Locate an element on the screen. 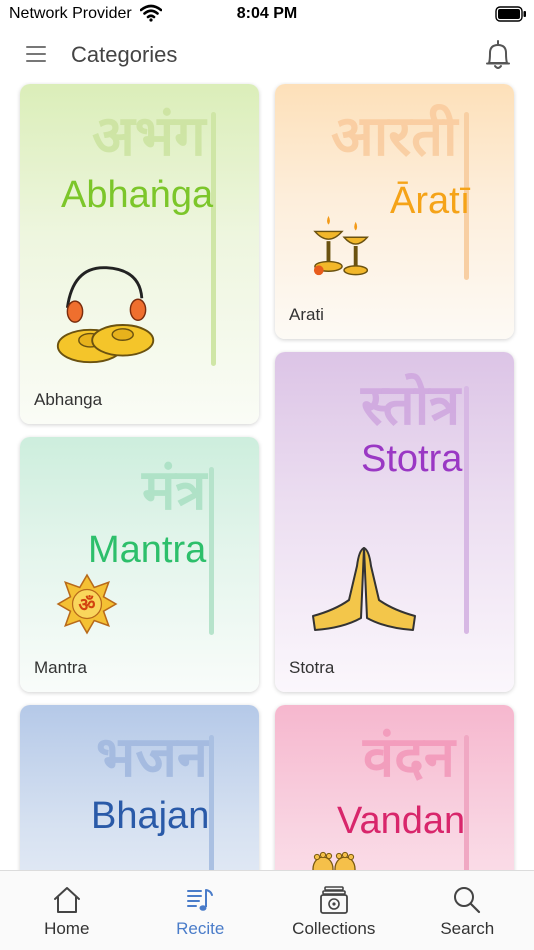  nav-search: Search is located at coordinates (467, 910).